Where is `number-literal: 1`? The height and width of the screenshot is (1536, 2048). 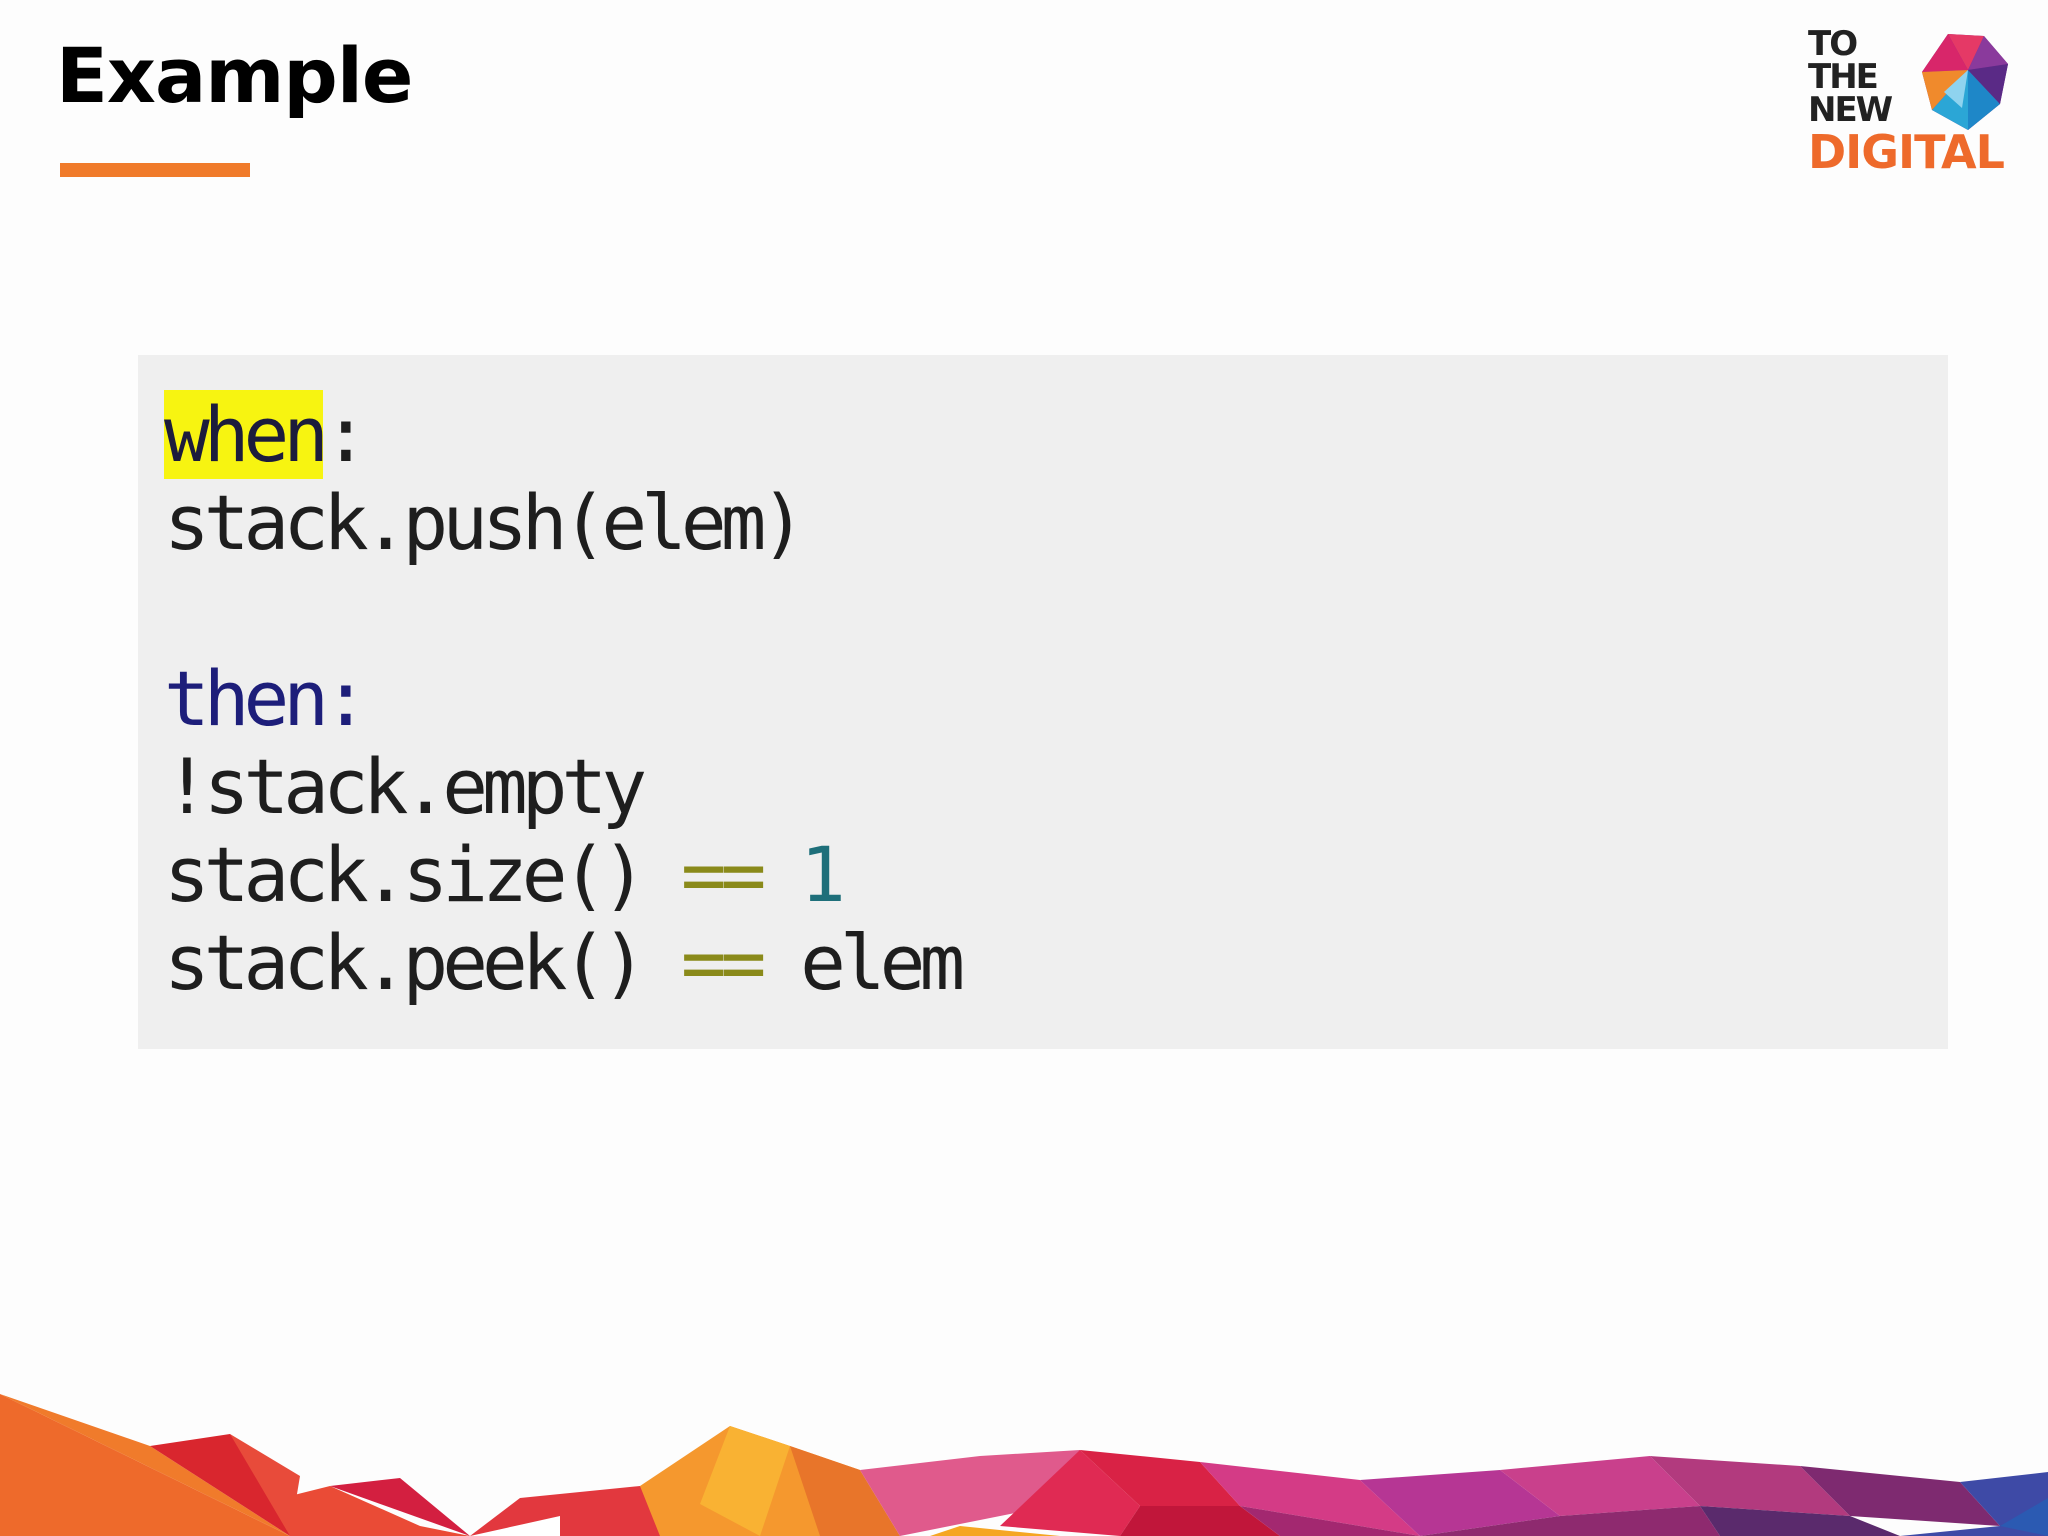
number-literal: 1 is located at coordinates (823, 874).